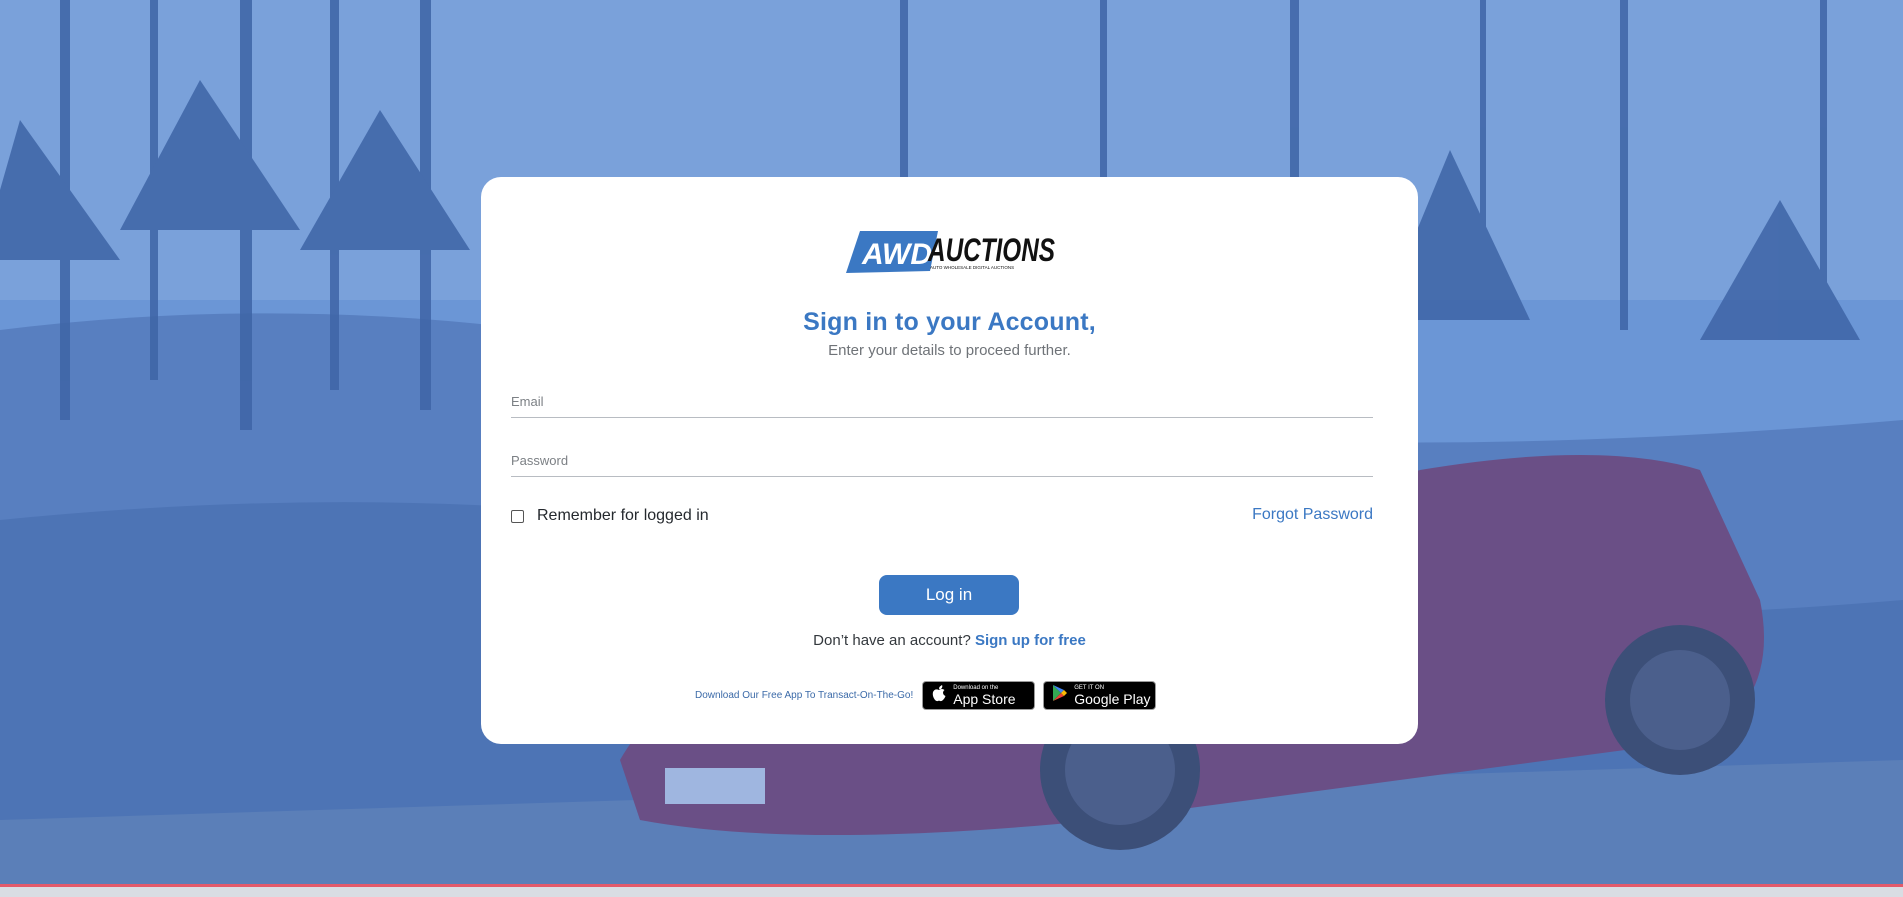 The width and height of the screenshot is (1903, 897). I want to click on remember-row: Remember for logged in, so click(610, 516).